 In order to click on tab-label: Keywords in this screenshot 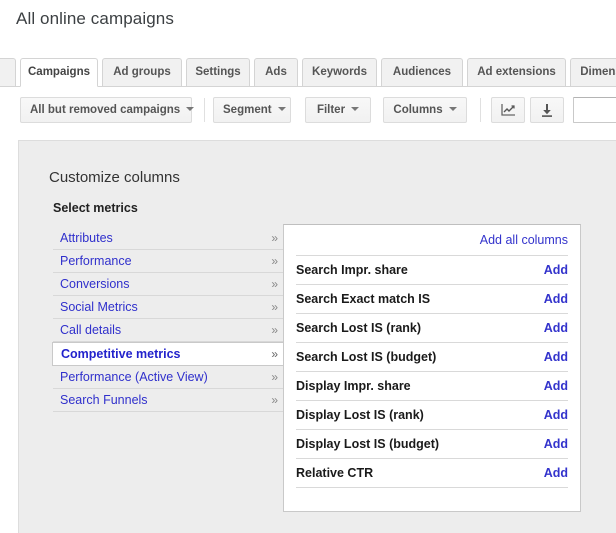, I will do `click(339, 72)`.